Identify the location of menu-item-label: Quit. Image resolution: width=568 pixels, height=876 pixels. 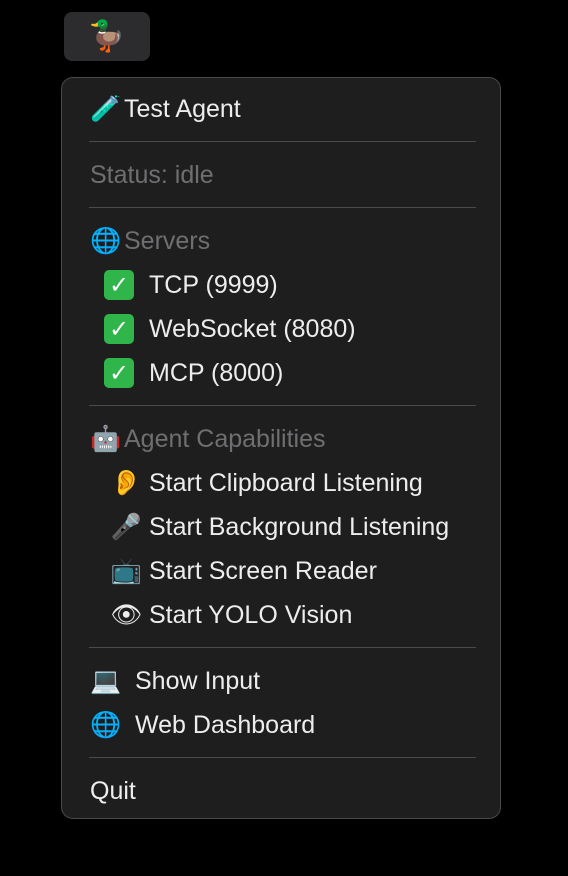
(113, 790).